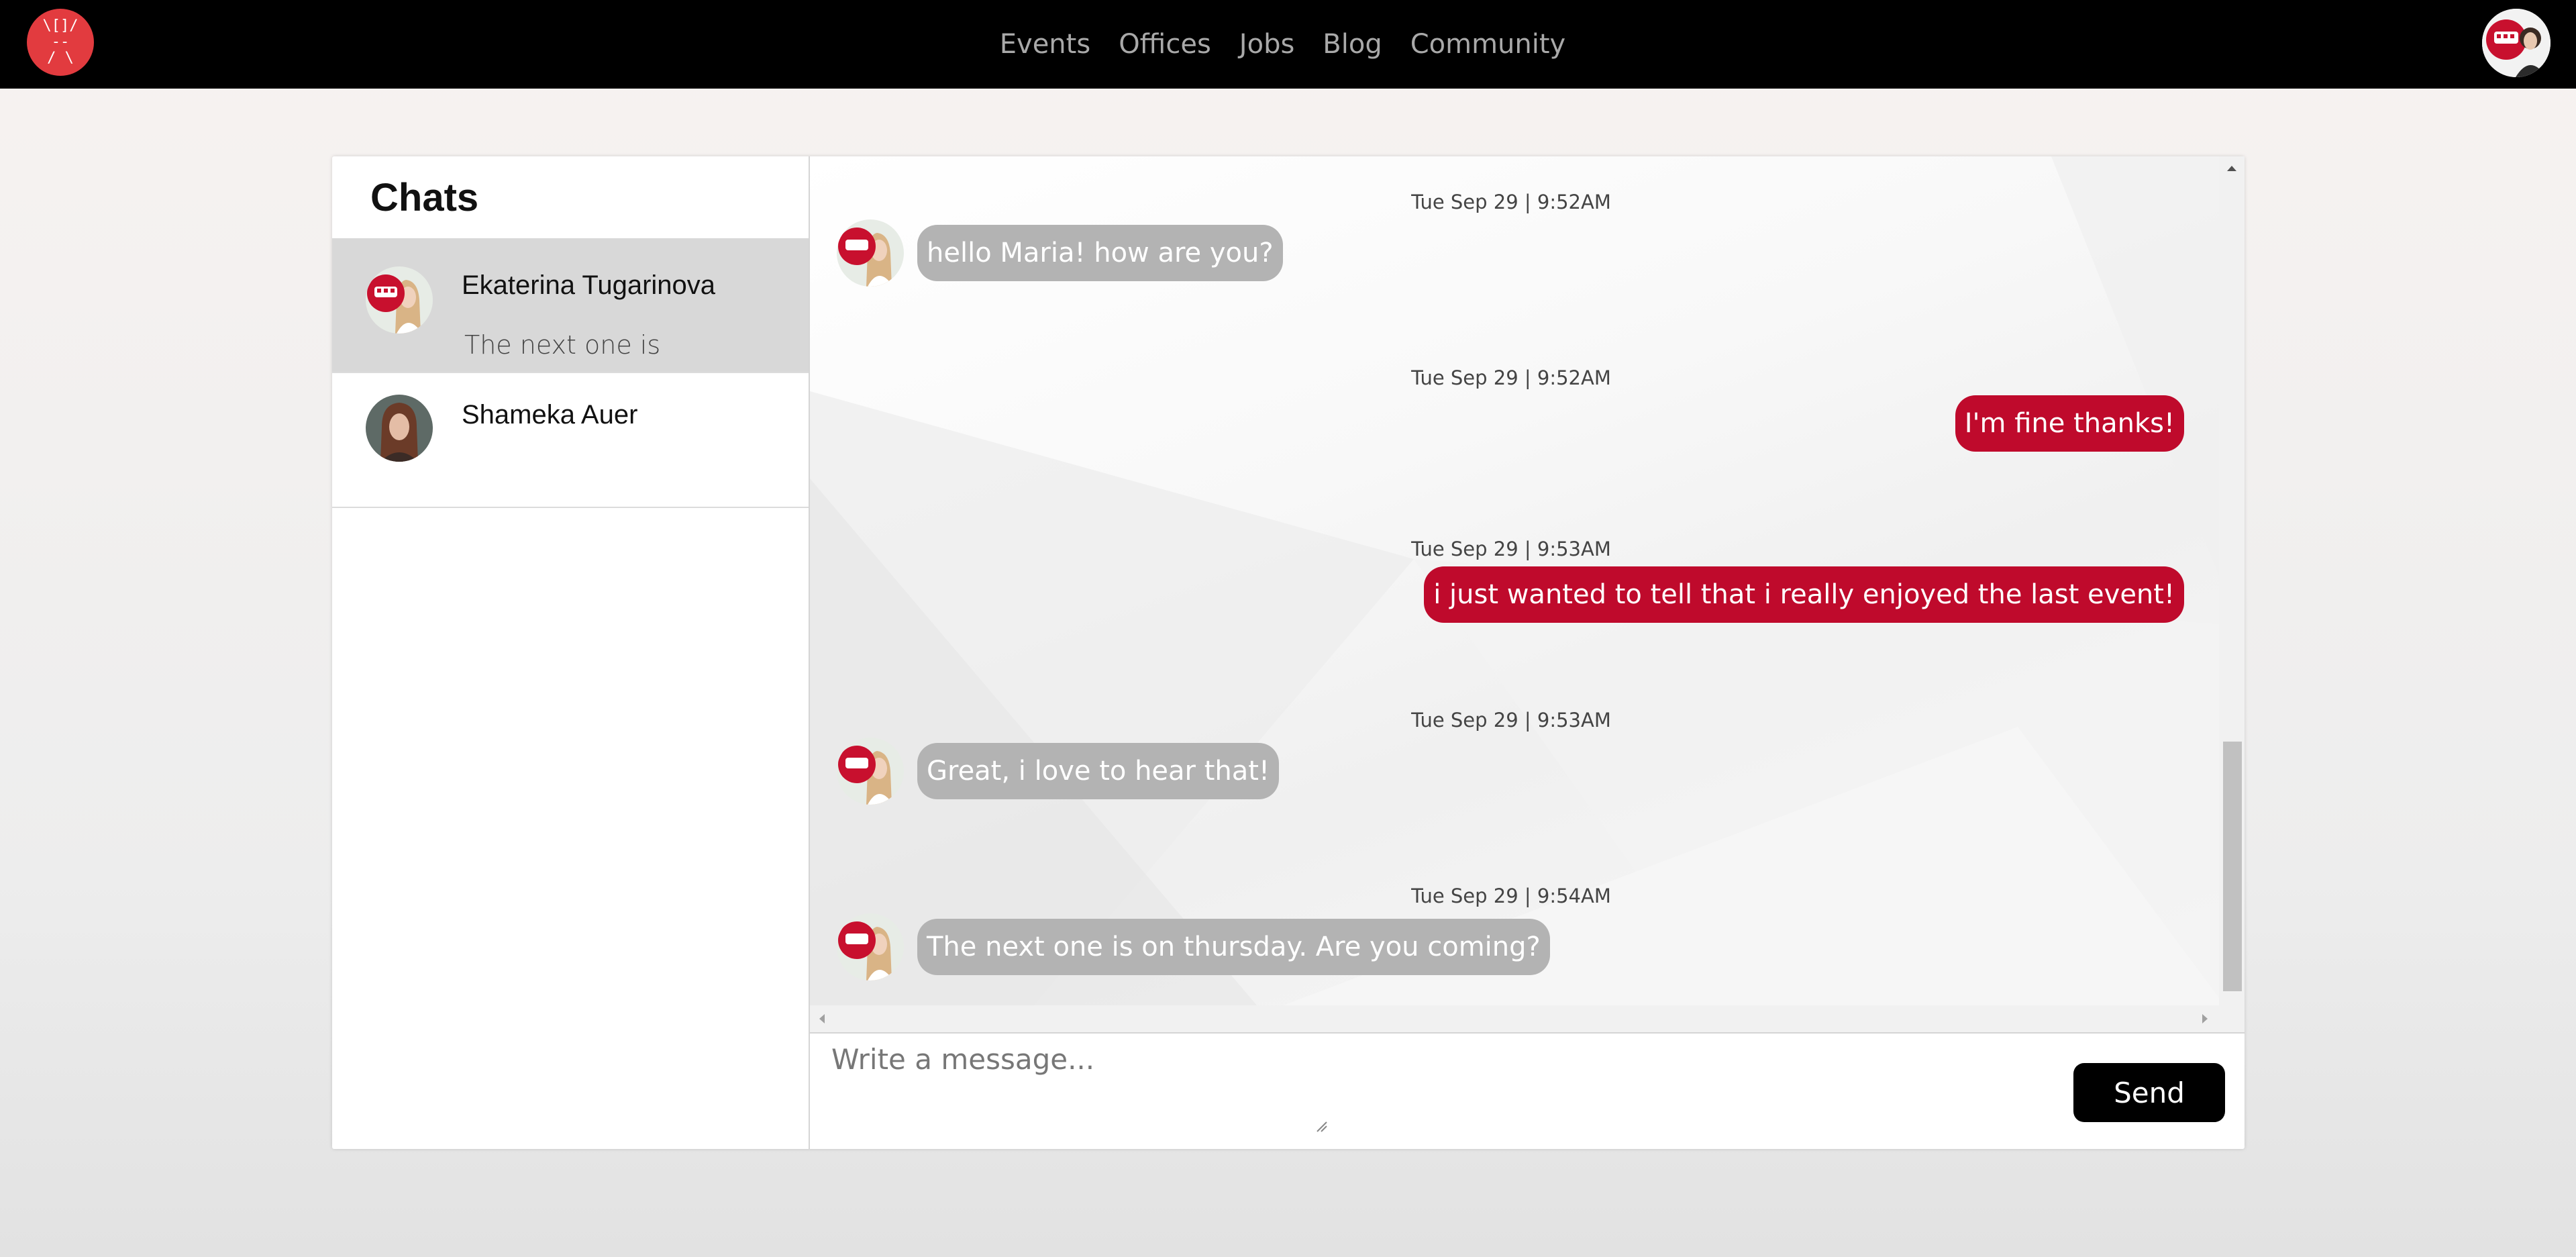 The height and width of the screenshot is (1257, 2576). I want to click on sidebar-title: Chats, so click(424, 197).